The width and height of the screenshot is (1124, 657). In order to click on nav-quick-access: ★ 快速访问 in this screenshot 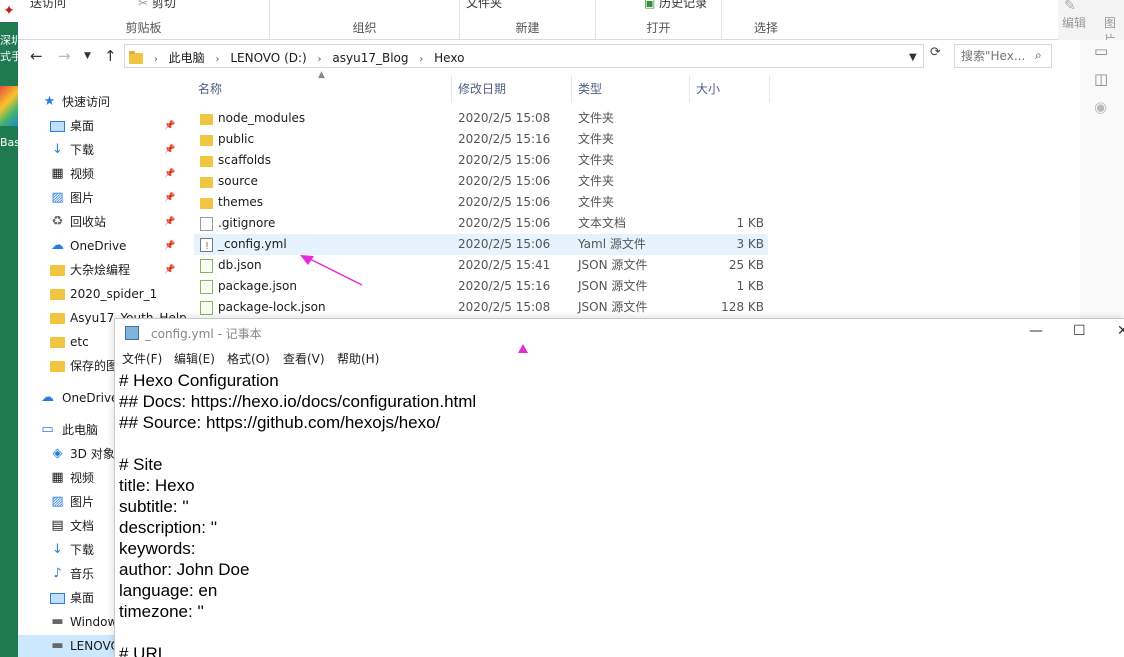, I will do `click(106, 102)`.